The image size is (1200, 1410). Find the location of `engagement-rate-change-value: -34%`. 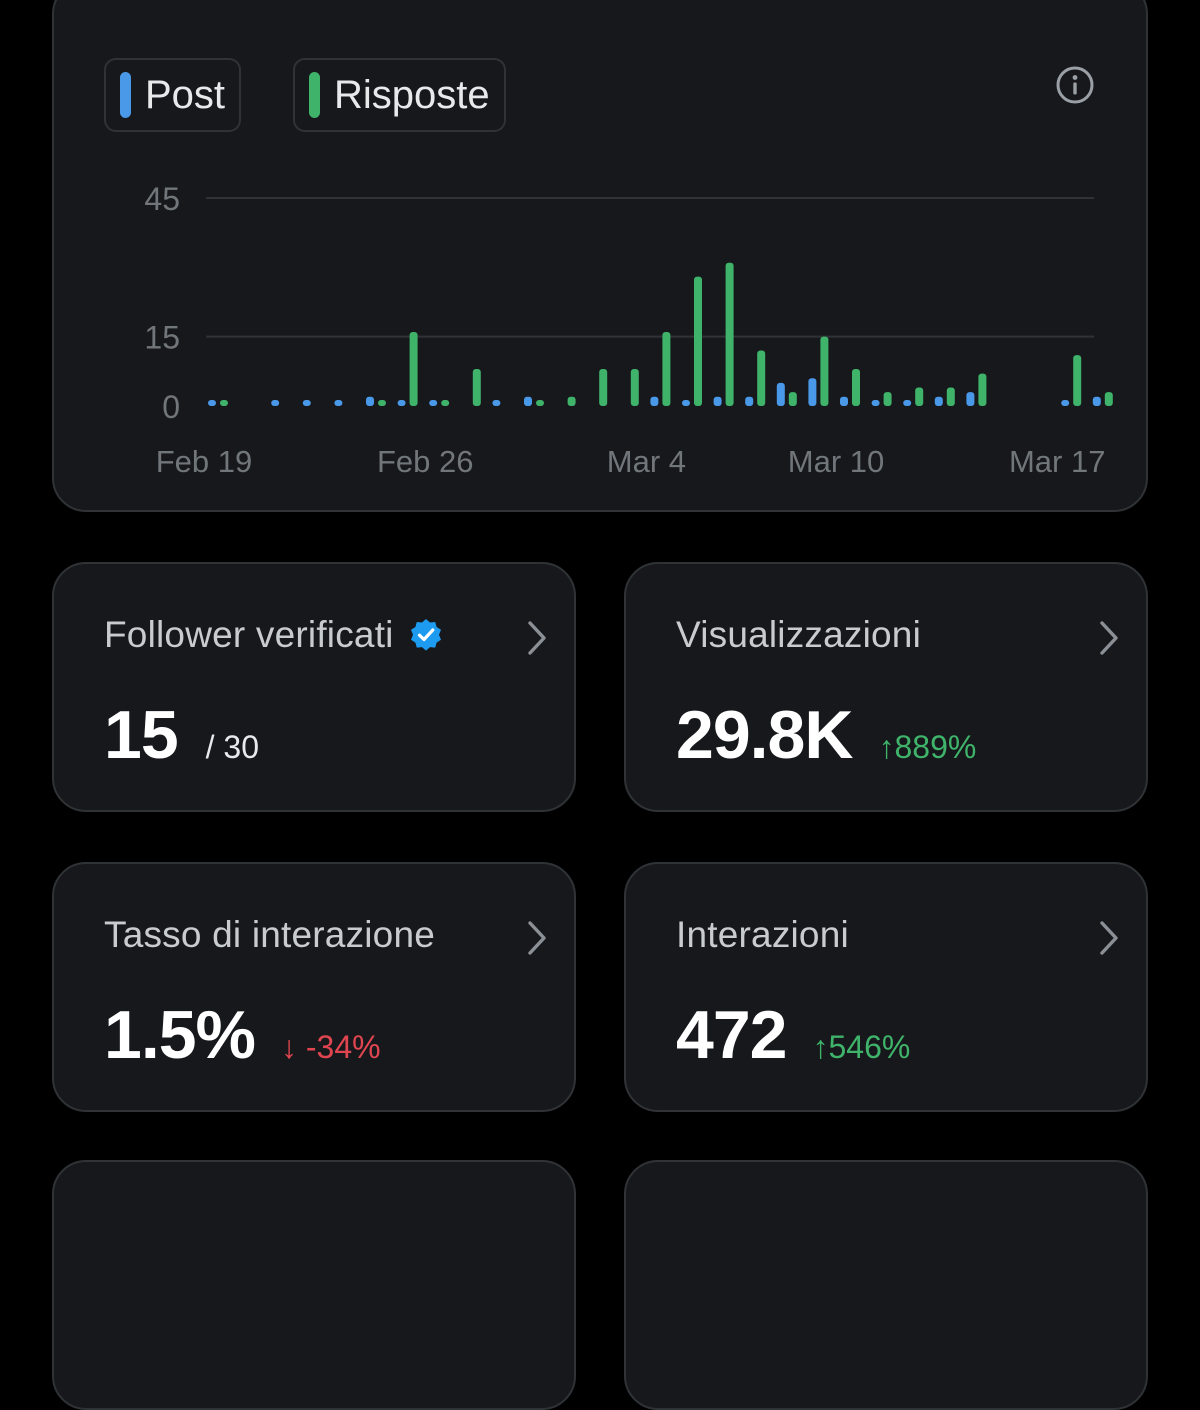

engagement-rate-change-value: -34% is located at coordinates (343, 1047).